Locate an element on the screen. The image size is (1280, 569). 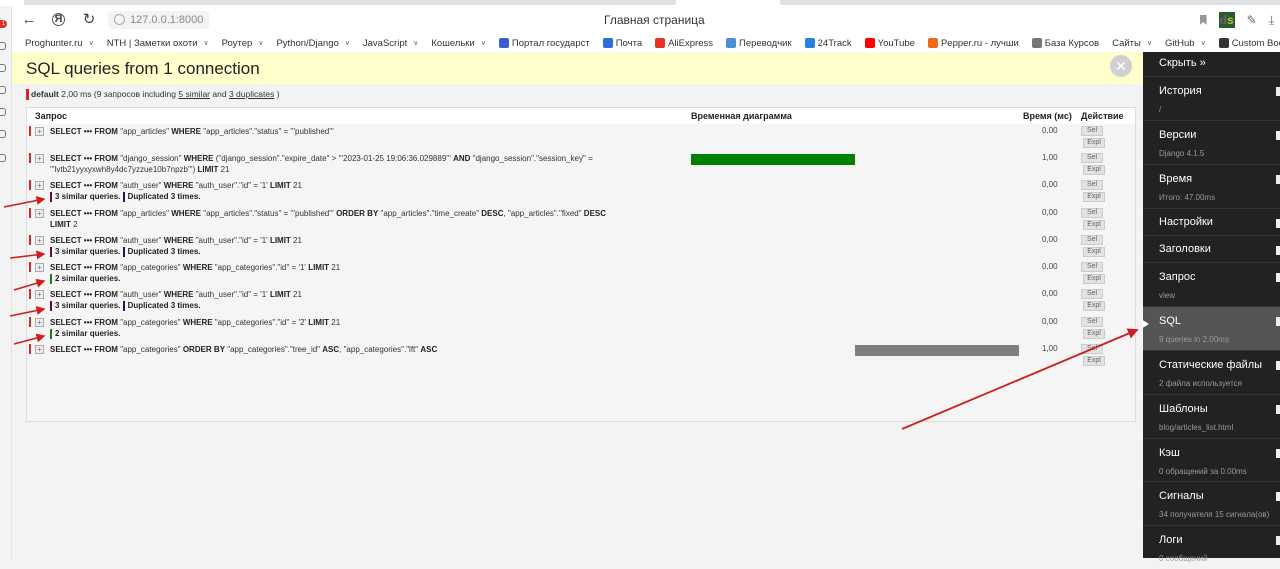
sql-keyword: WHERE is located at coordinates (178, 240).